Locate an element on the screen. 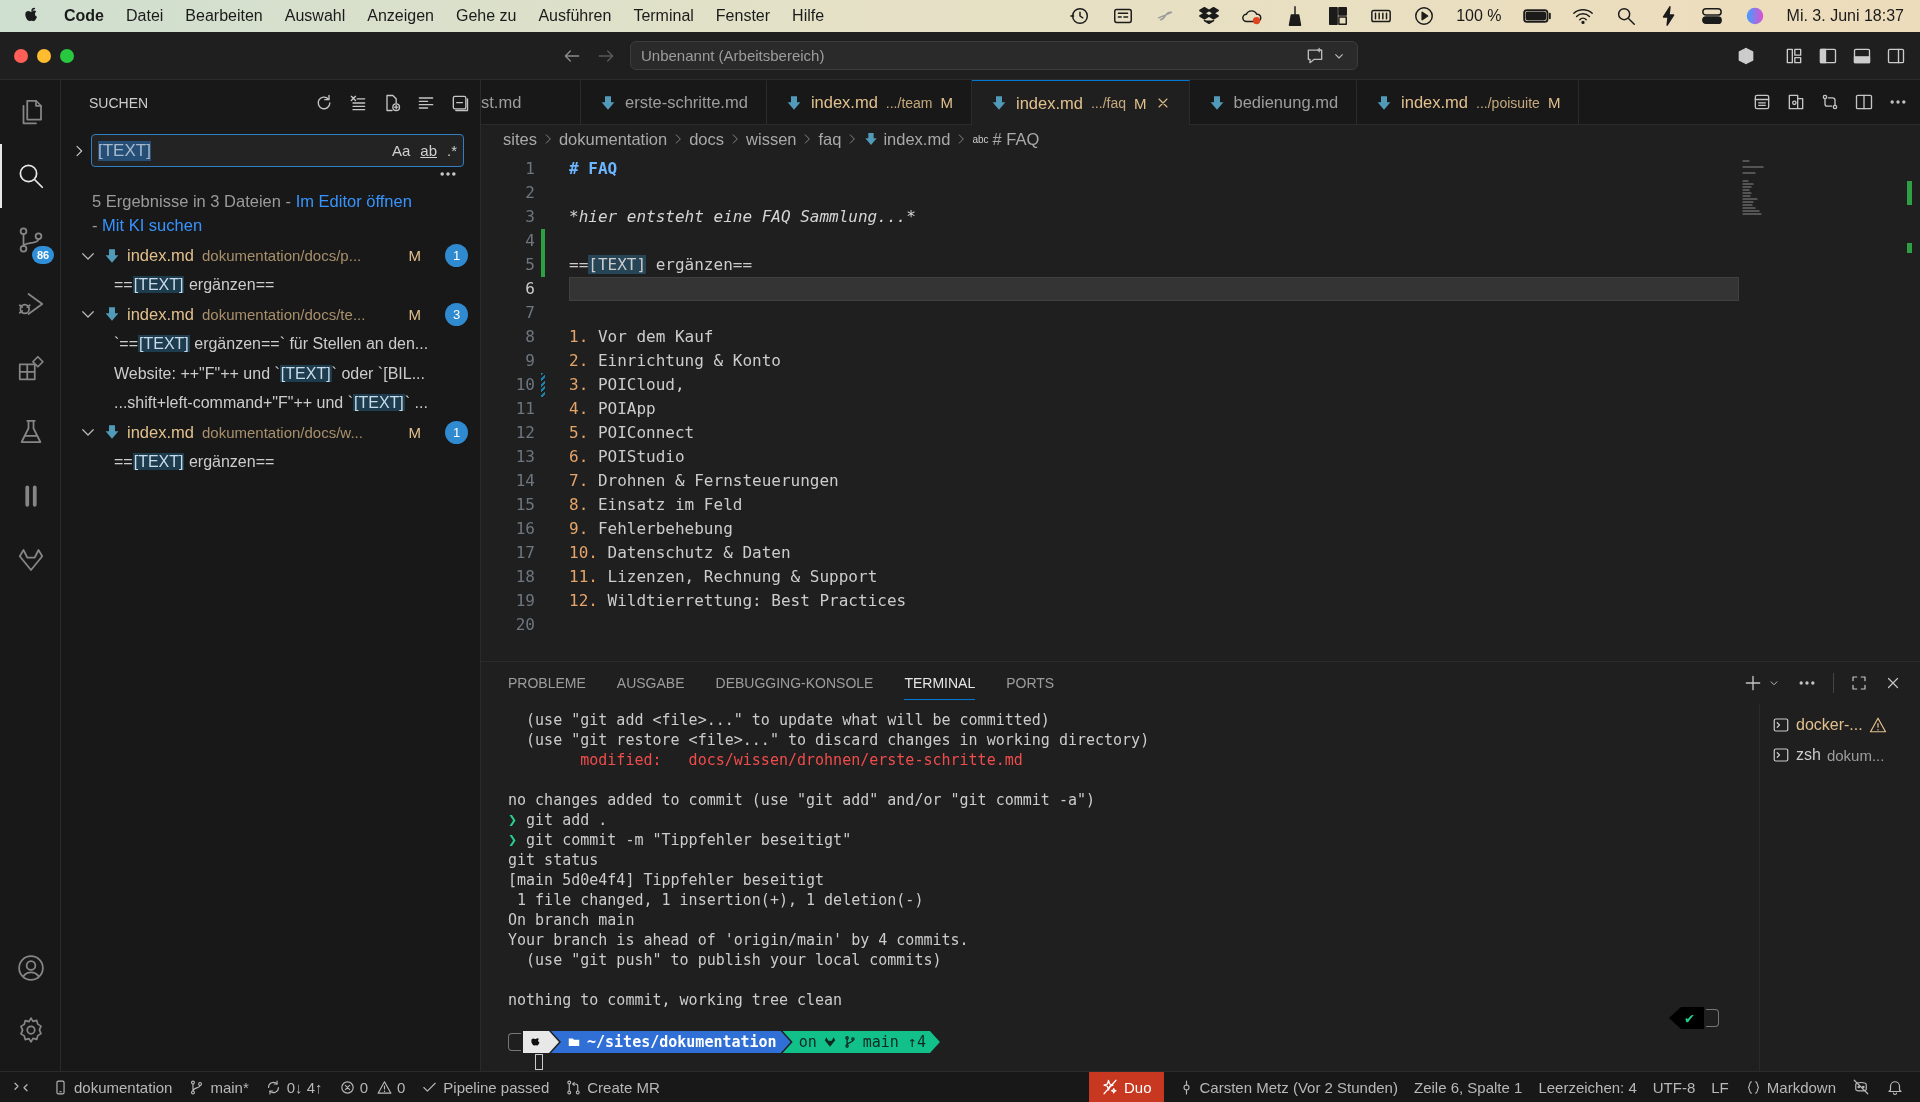 The height and width of the screenshot is (1102, 1920). terminal-line: 1 file changed, 1 insertion(+), 1 deletion(-) is located at coordinates (720, 900).